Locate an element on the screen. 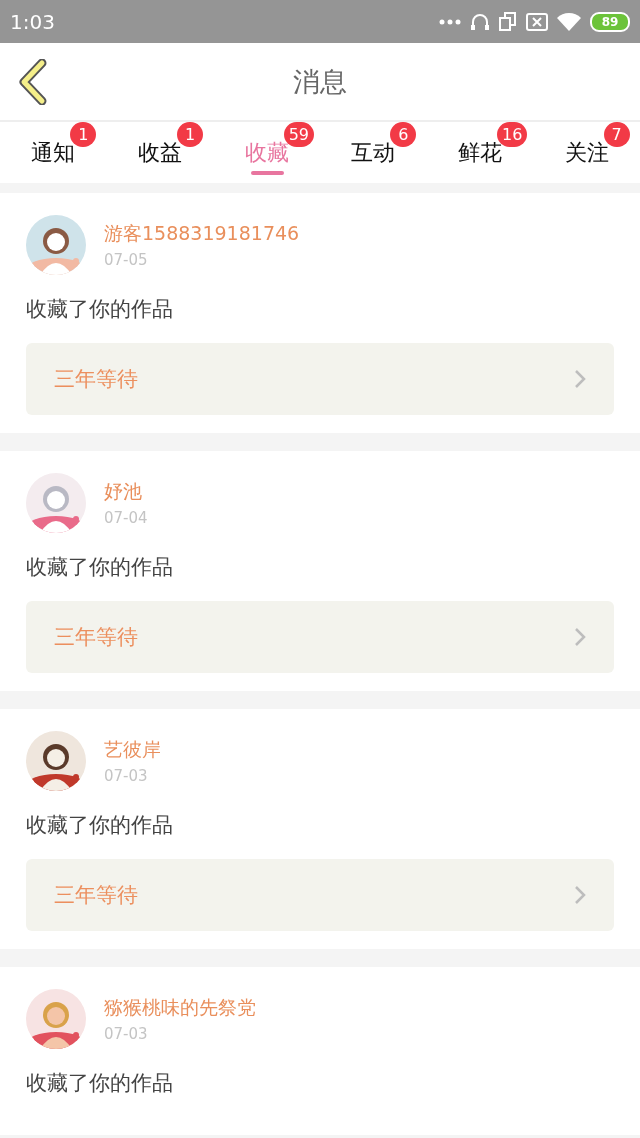  copy-icon is located at coordinates (508, 21).